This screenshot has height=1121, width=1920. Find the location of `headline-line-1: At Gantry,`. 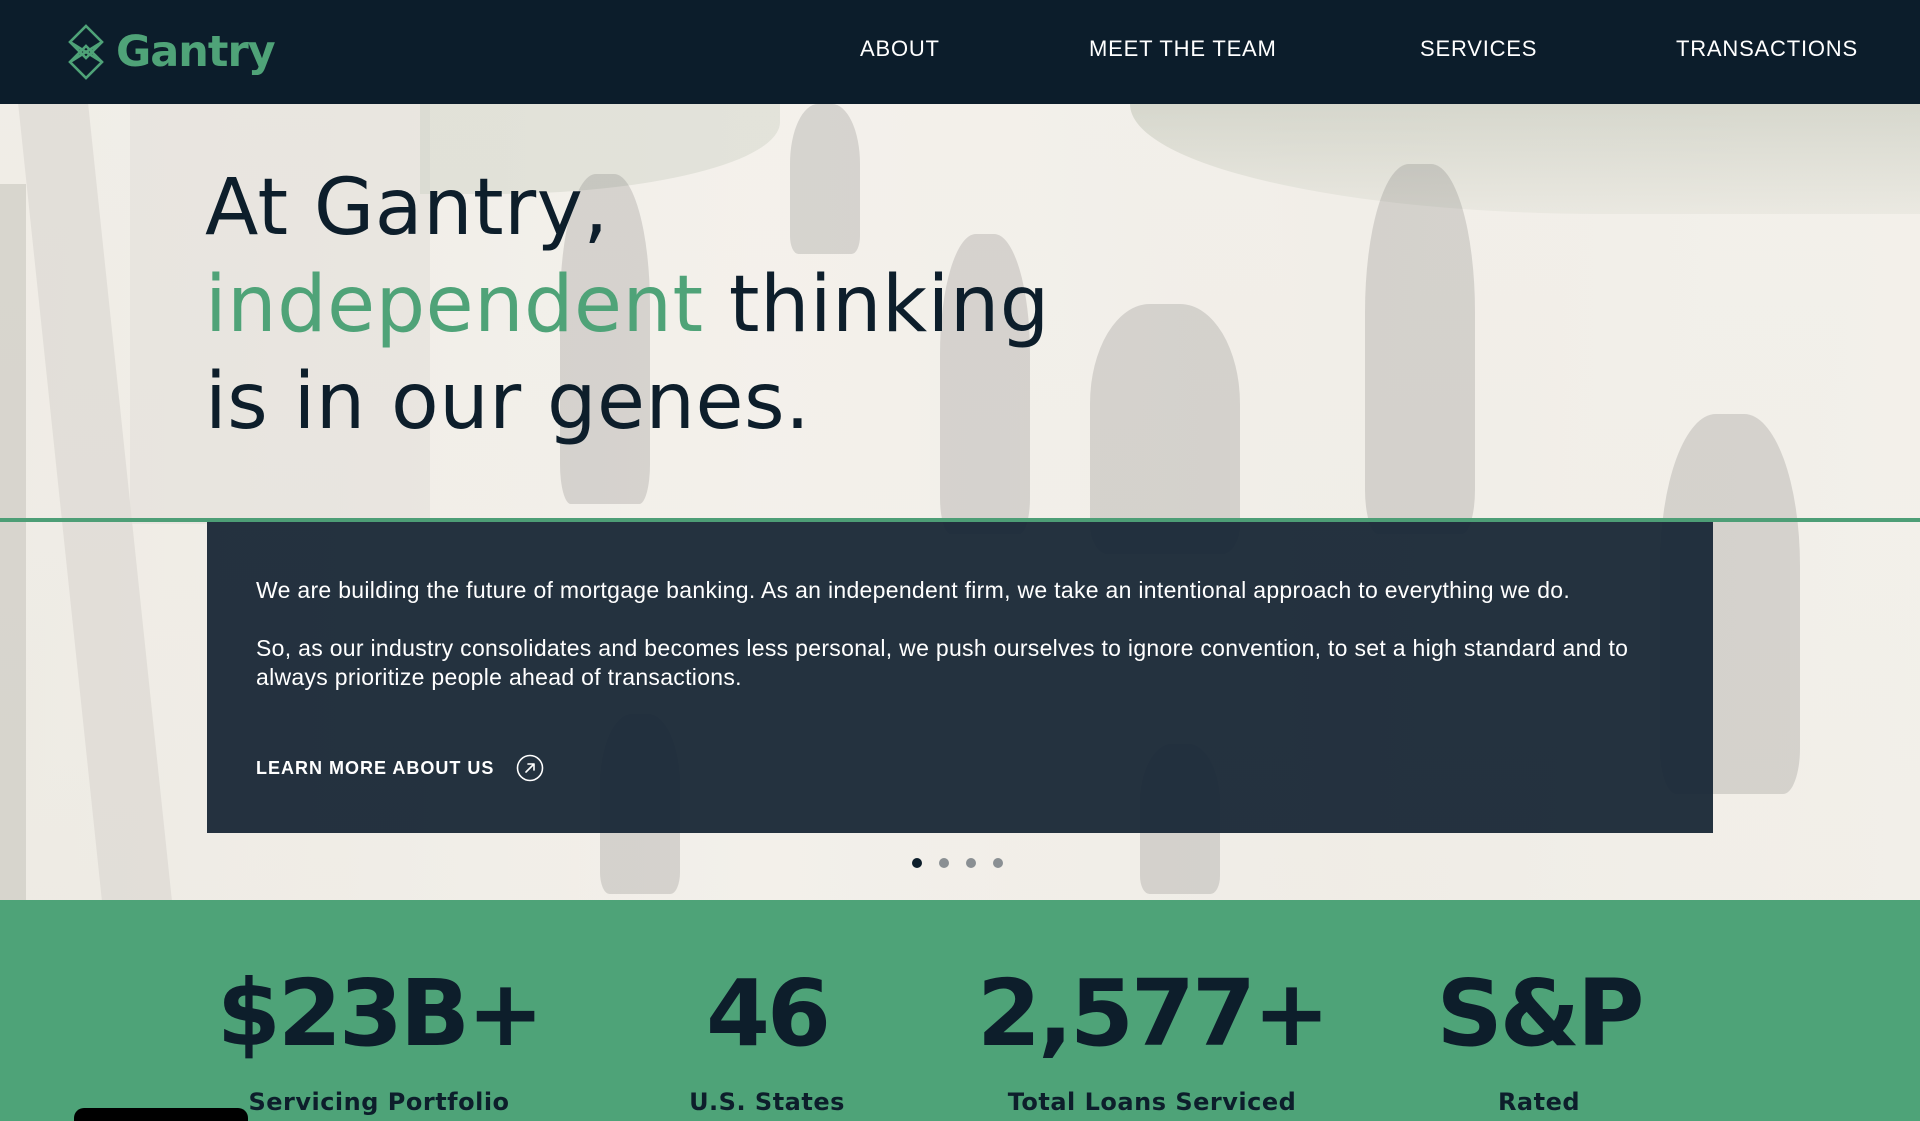

headline-line-1: At Gantry, is located at coordinates (407, 208).